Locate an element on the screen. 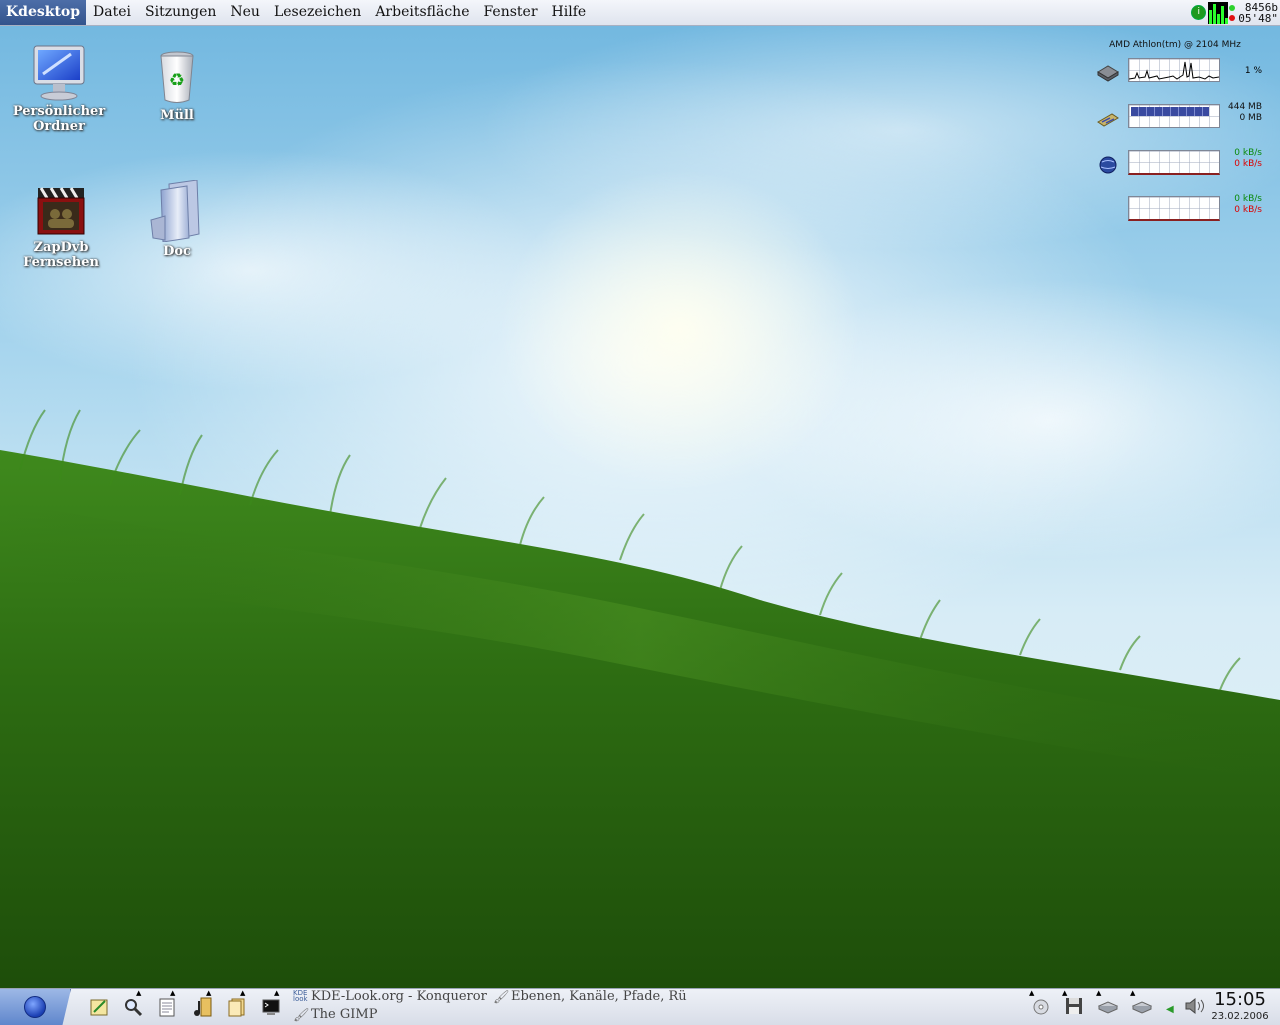 The height and width of the screenshot is (1025, 1280). tray-counter: 8456b 05'48" is located at coordinates (1258, 12).